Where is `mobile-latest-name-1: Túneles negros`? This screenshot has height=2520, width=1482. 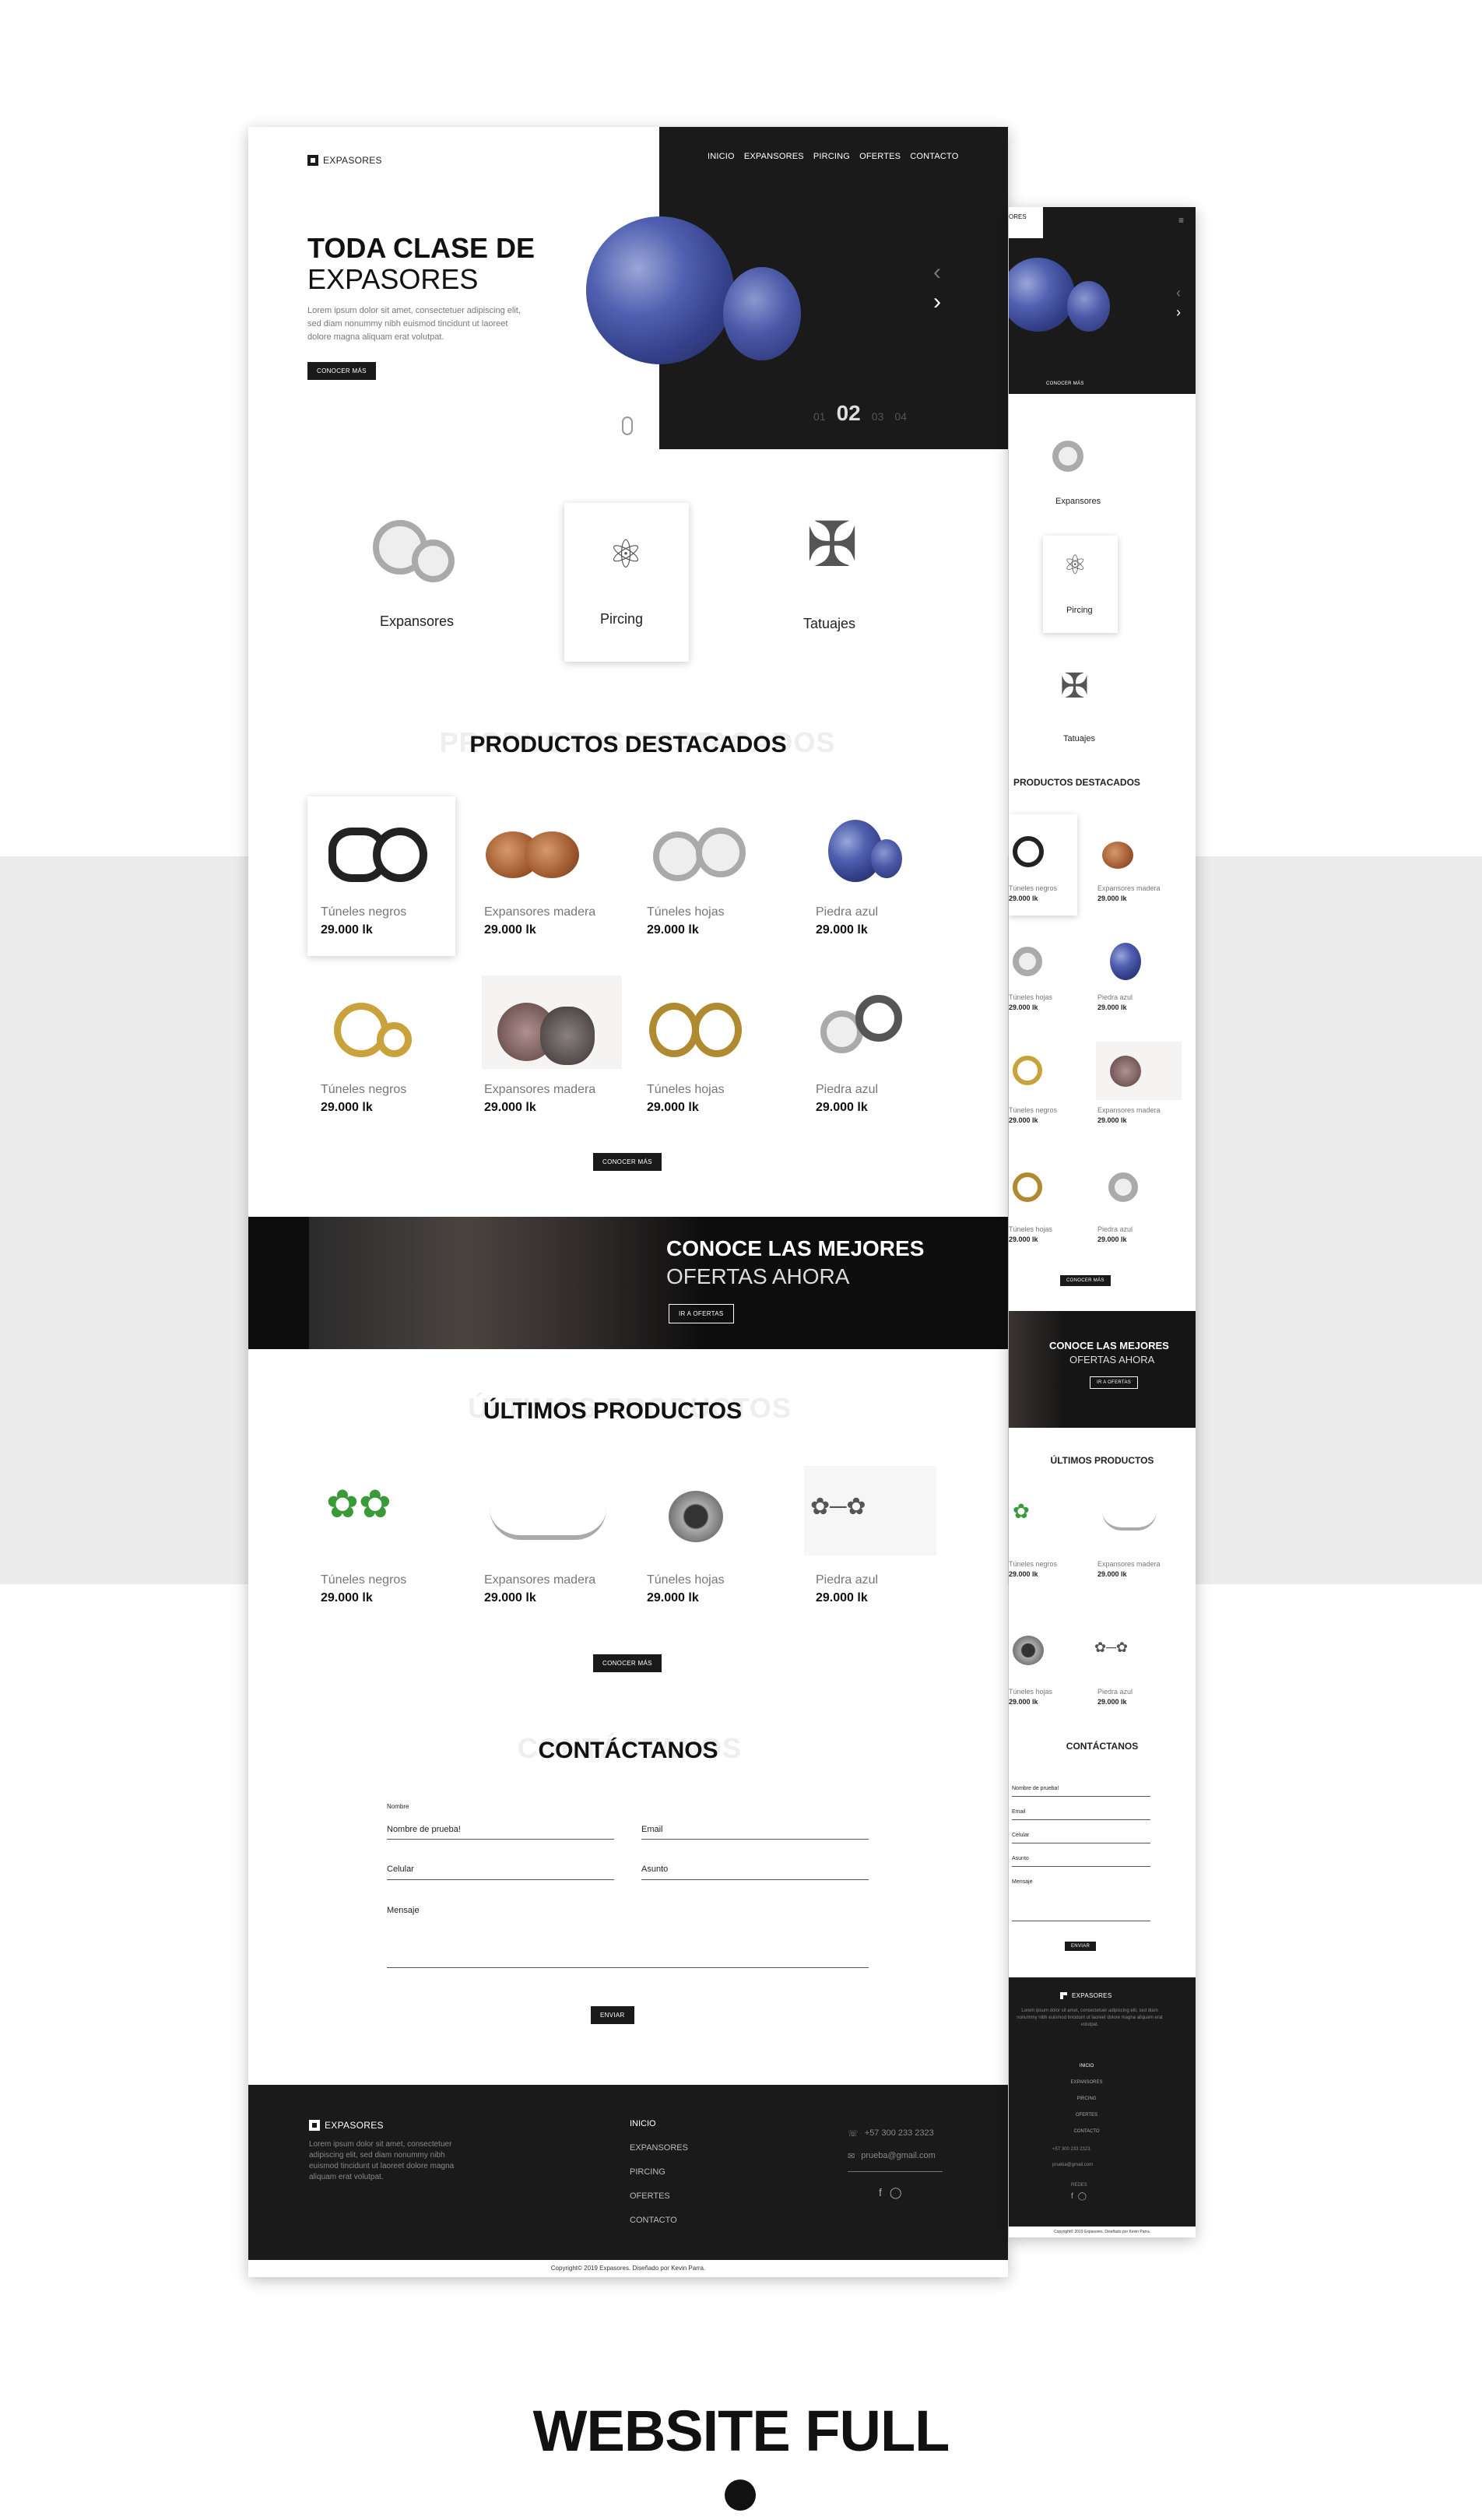 mobile-latest-name-1: Túneles negros is located at coordinates (1033, 1564).